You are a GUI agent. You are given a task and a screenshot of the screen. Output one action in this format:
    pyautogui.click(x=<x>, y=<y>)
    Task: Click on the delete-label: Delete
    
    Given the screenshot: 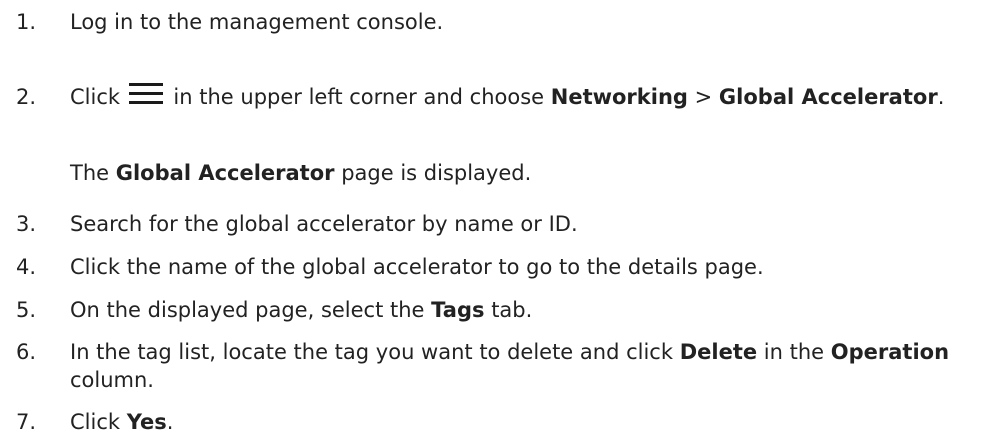 What is the action you would take?
    pyautogui.click(x=718, y=352)
    